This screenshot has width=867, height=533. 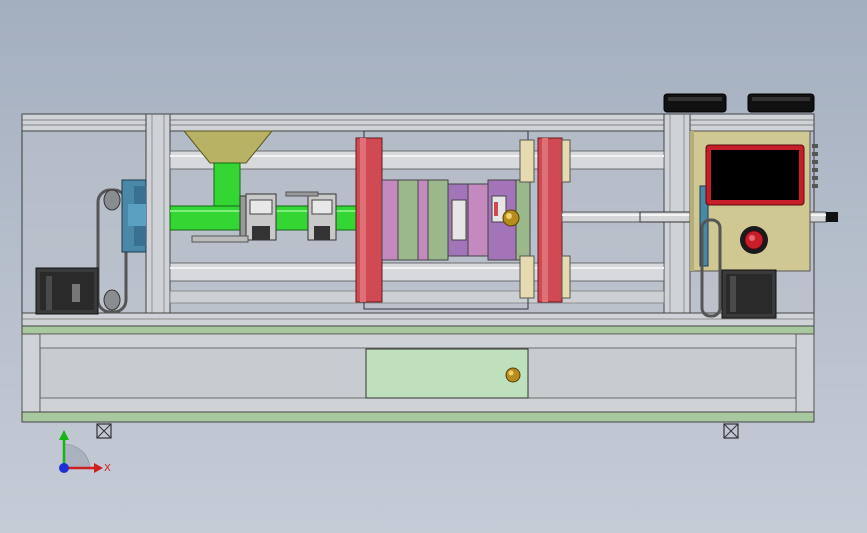 I want to click on middle-rail, so click(x=418, y=320).